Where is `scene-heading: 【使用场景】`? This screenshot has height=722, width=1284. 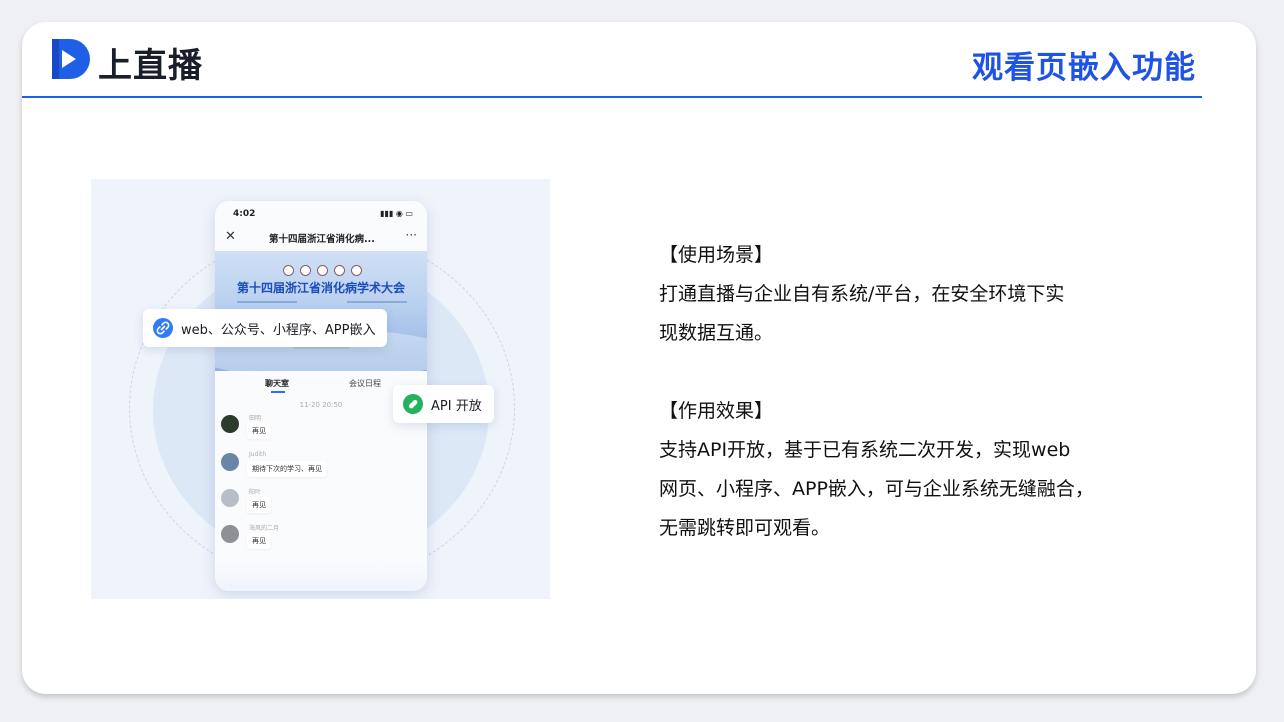 scene-heading: 【使用场景】 is located at coordinates (716, 255).